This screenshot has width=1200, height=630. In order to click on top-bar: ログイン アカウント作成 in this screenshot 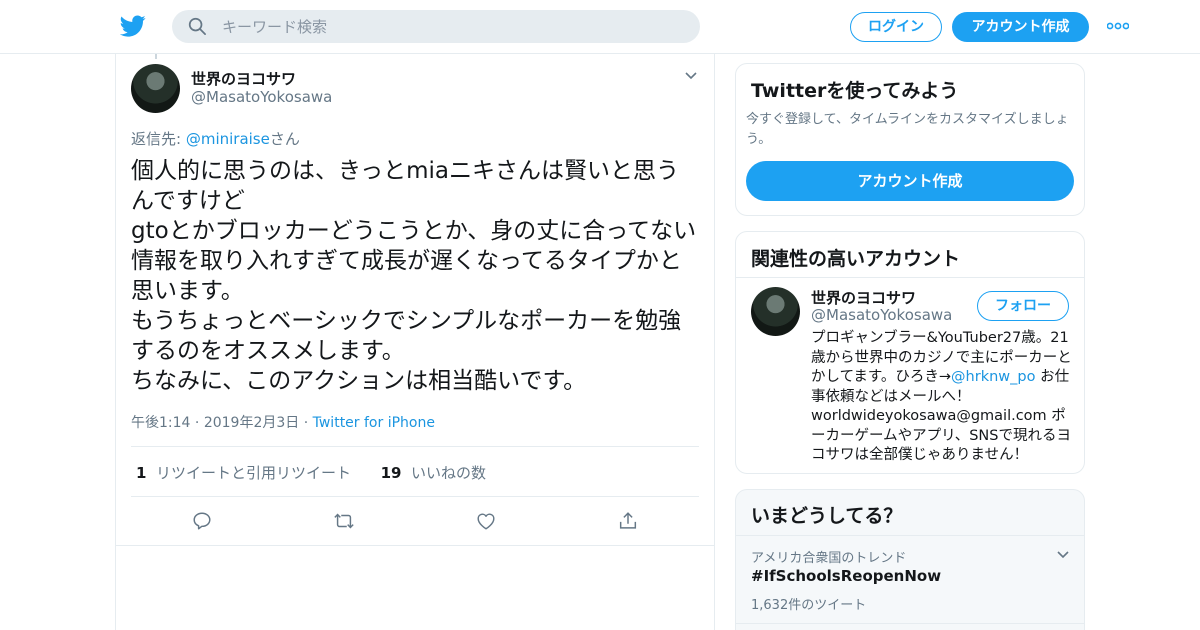, I will do `click(600, 27)`.